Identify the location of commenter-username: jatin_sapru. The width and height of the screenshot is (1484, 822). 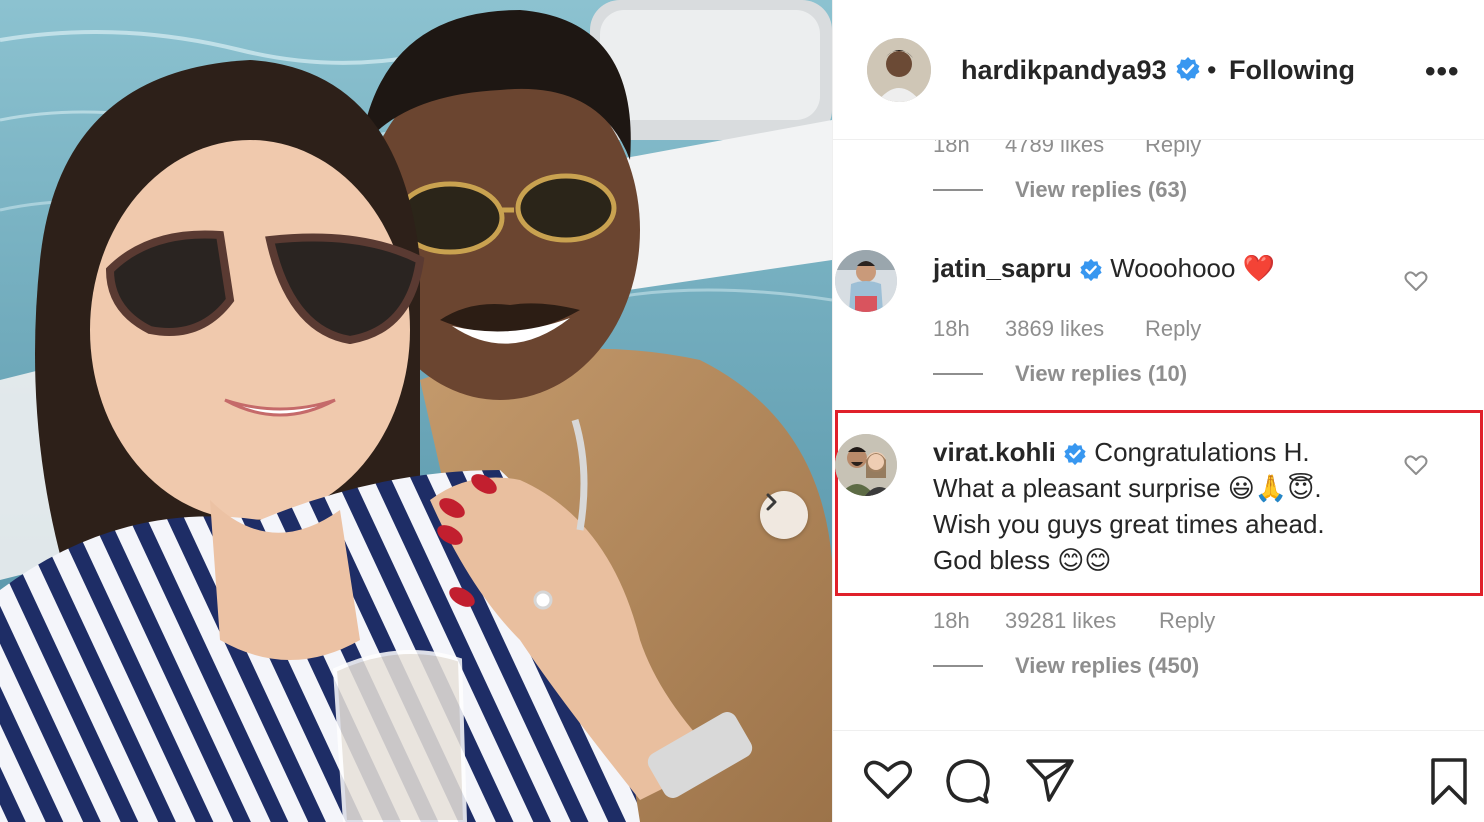
(1002, 268).